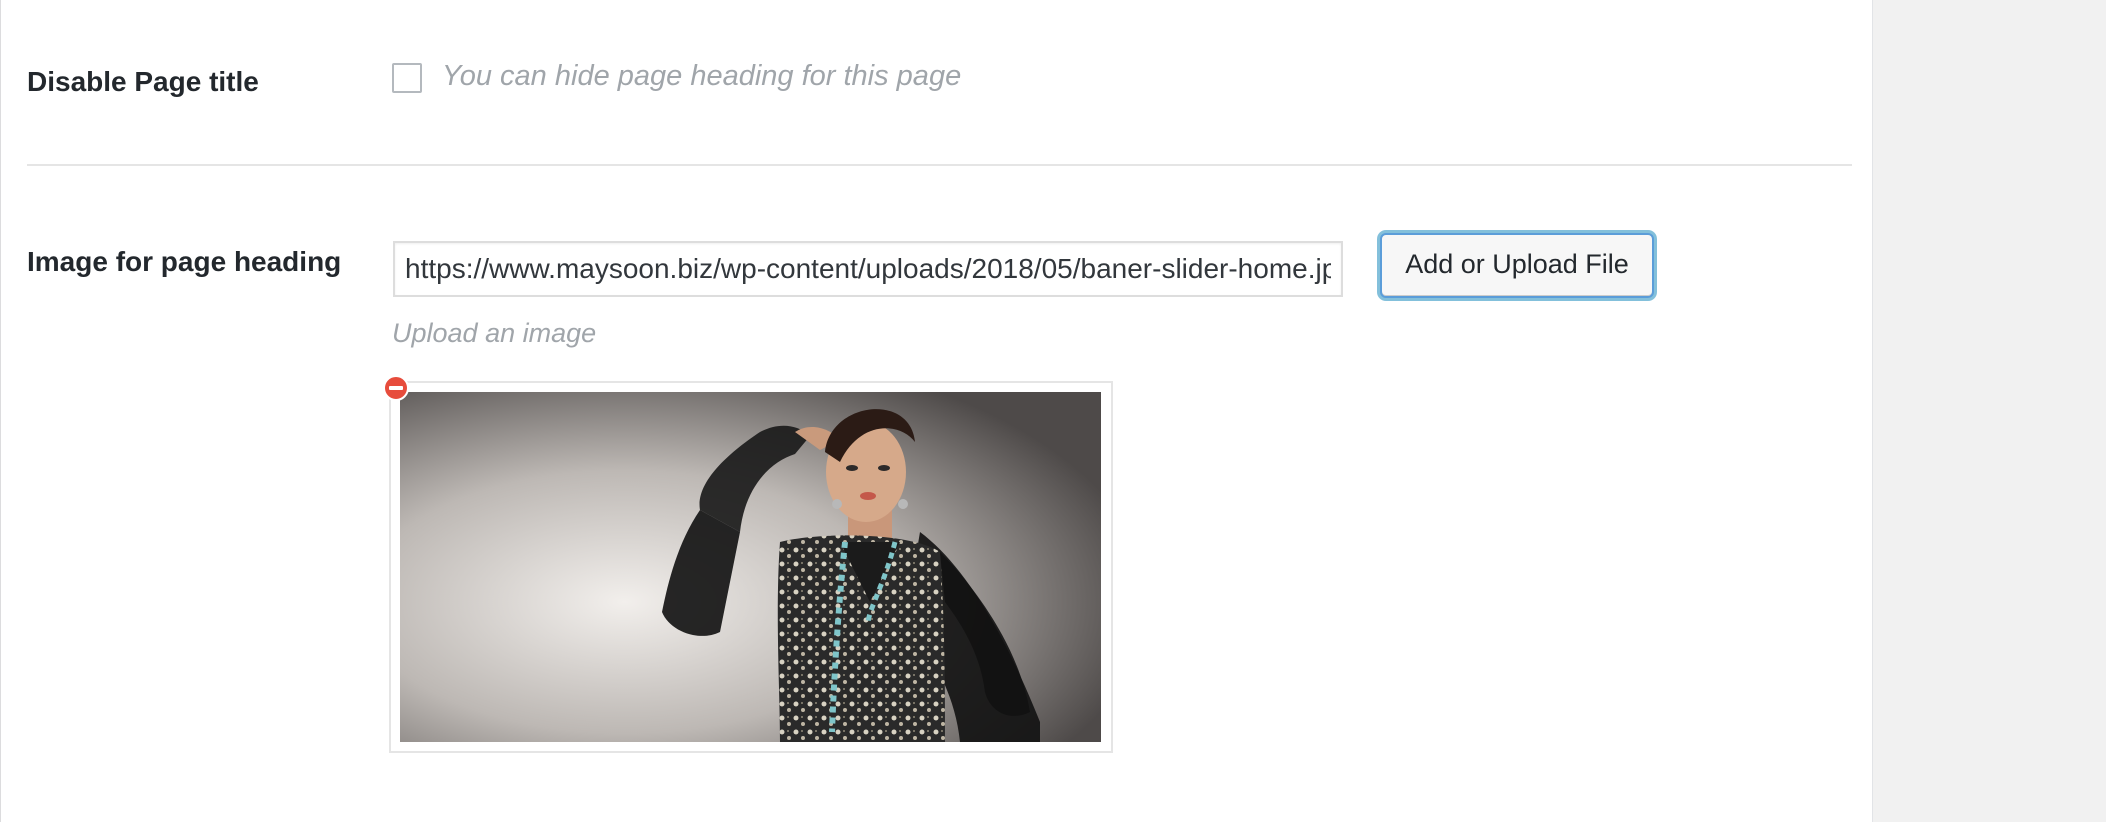  I want to click on disable-page-title-description: You can hide page heading for this page, so click(702, 76).